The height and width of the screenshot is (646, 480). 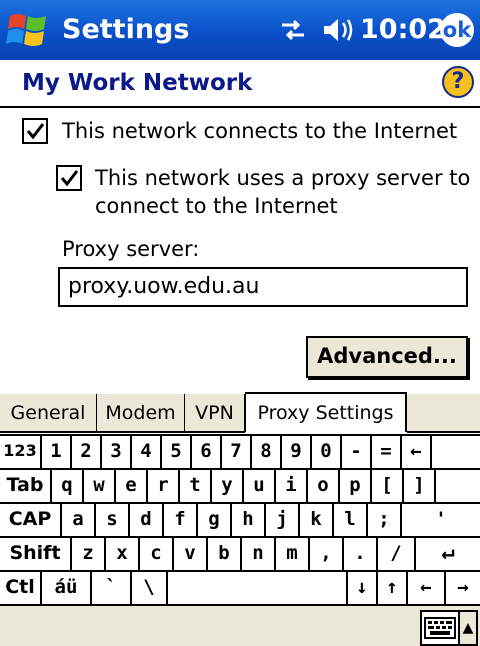 I want to click on proxy-checkbox-label-line2: connect to the Internet, so click(x=216, y=206).